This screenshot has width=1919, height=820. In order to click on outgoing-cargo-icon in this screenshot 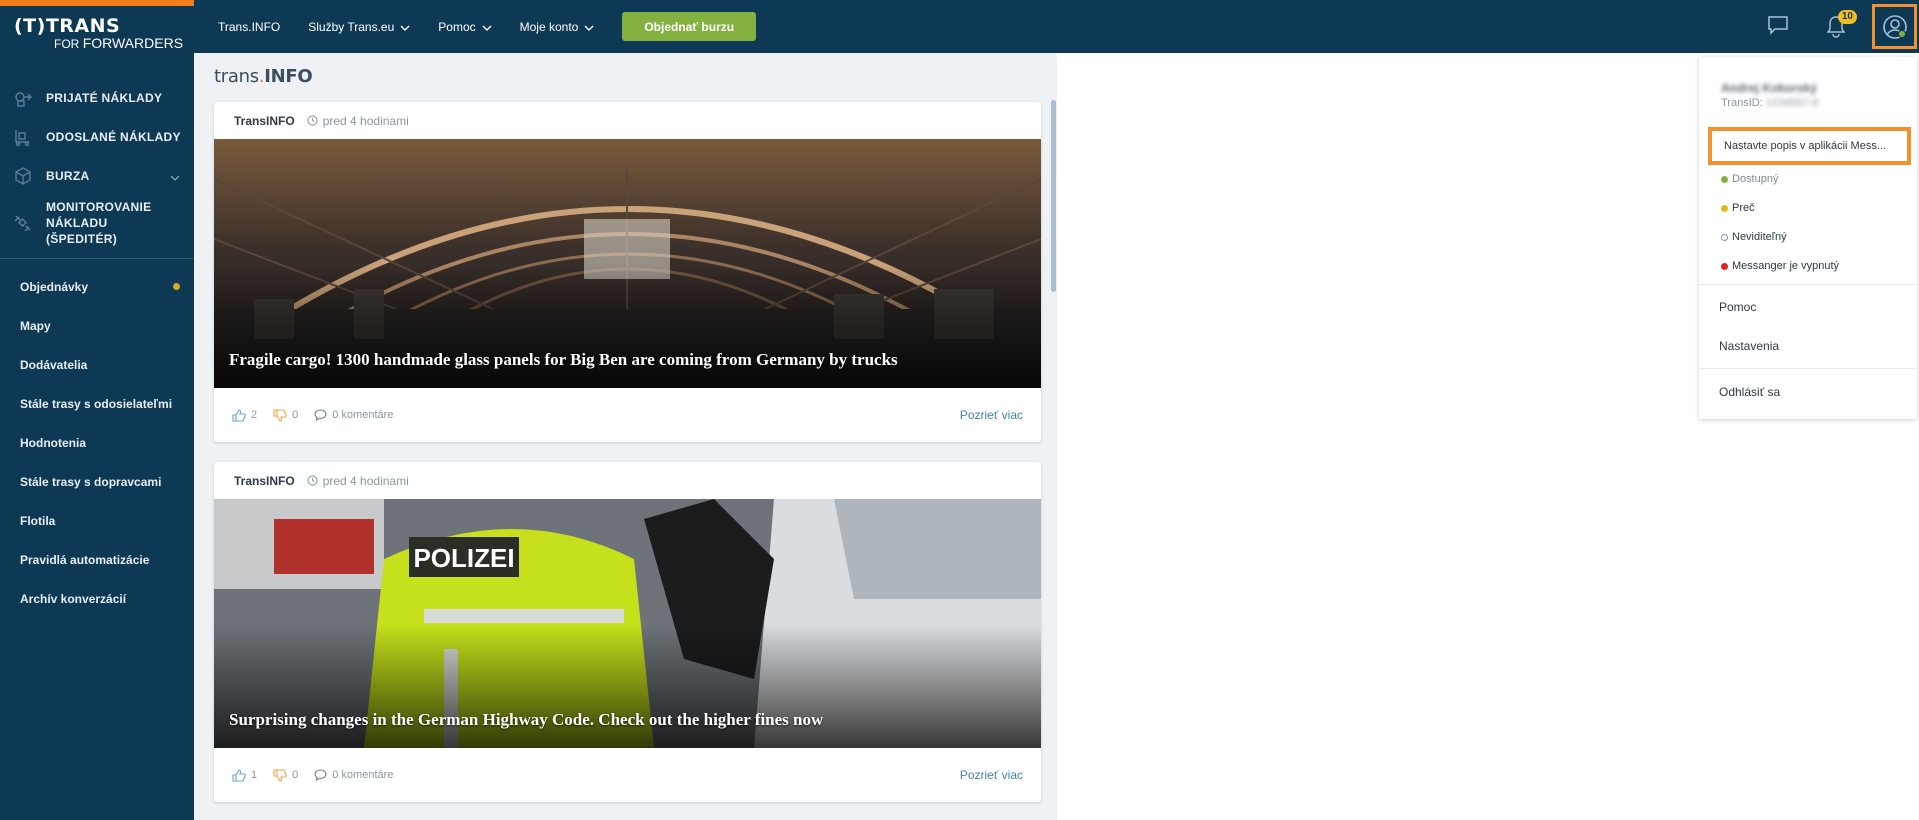, I will do `click(23, 137)`.